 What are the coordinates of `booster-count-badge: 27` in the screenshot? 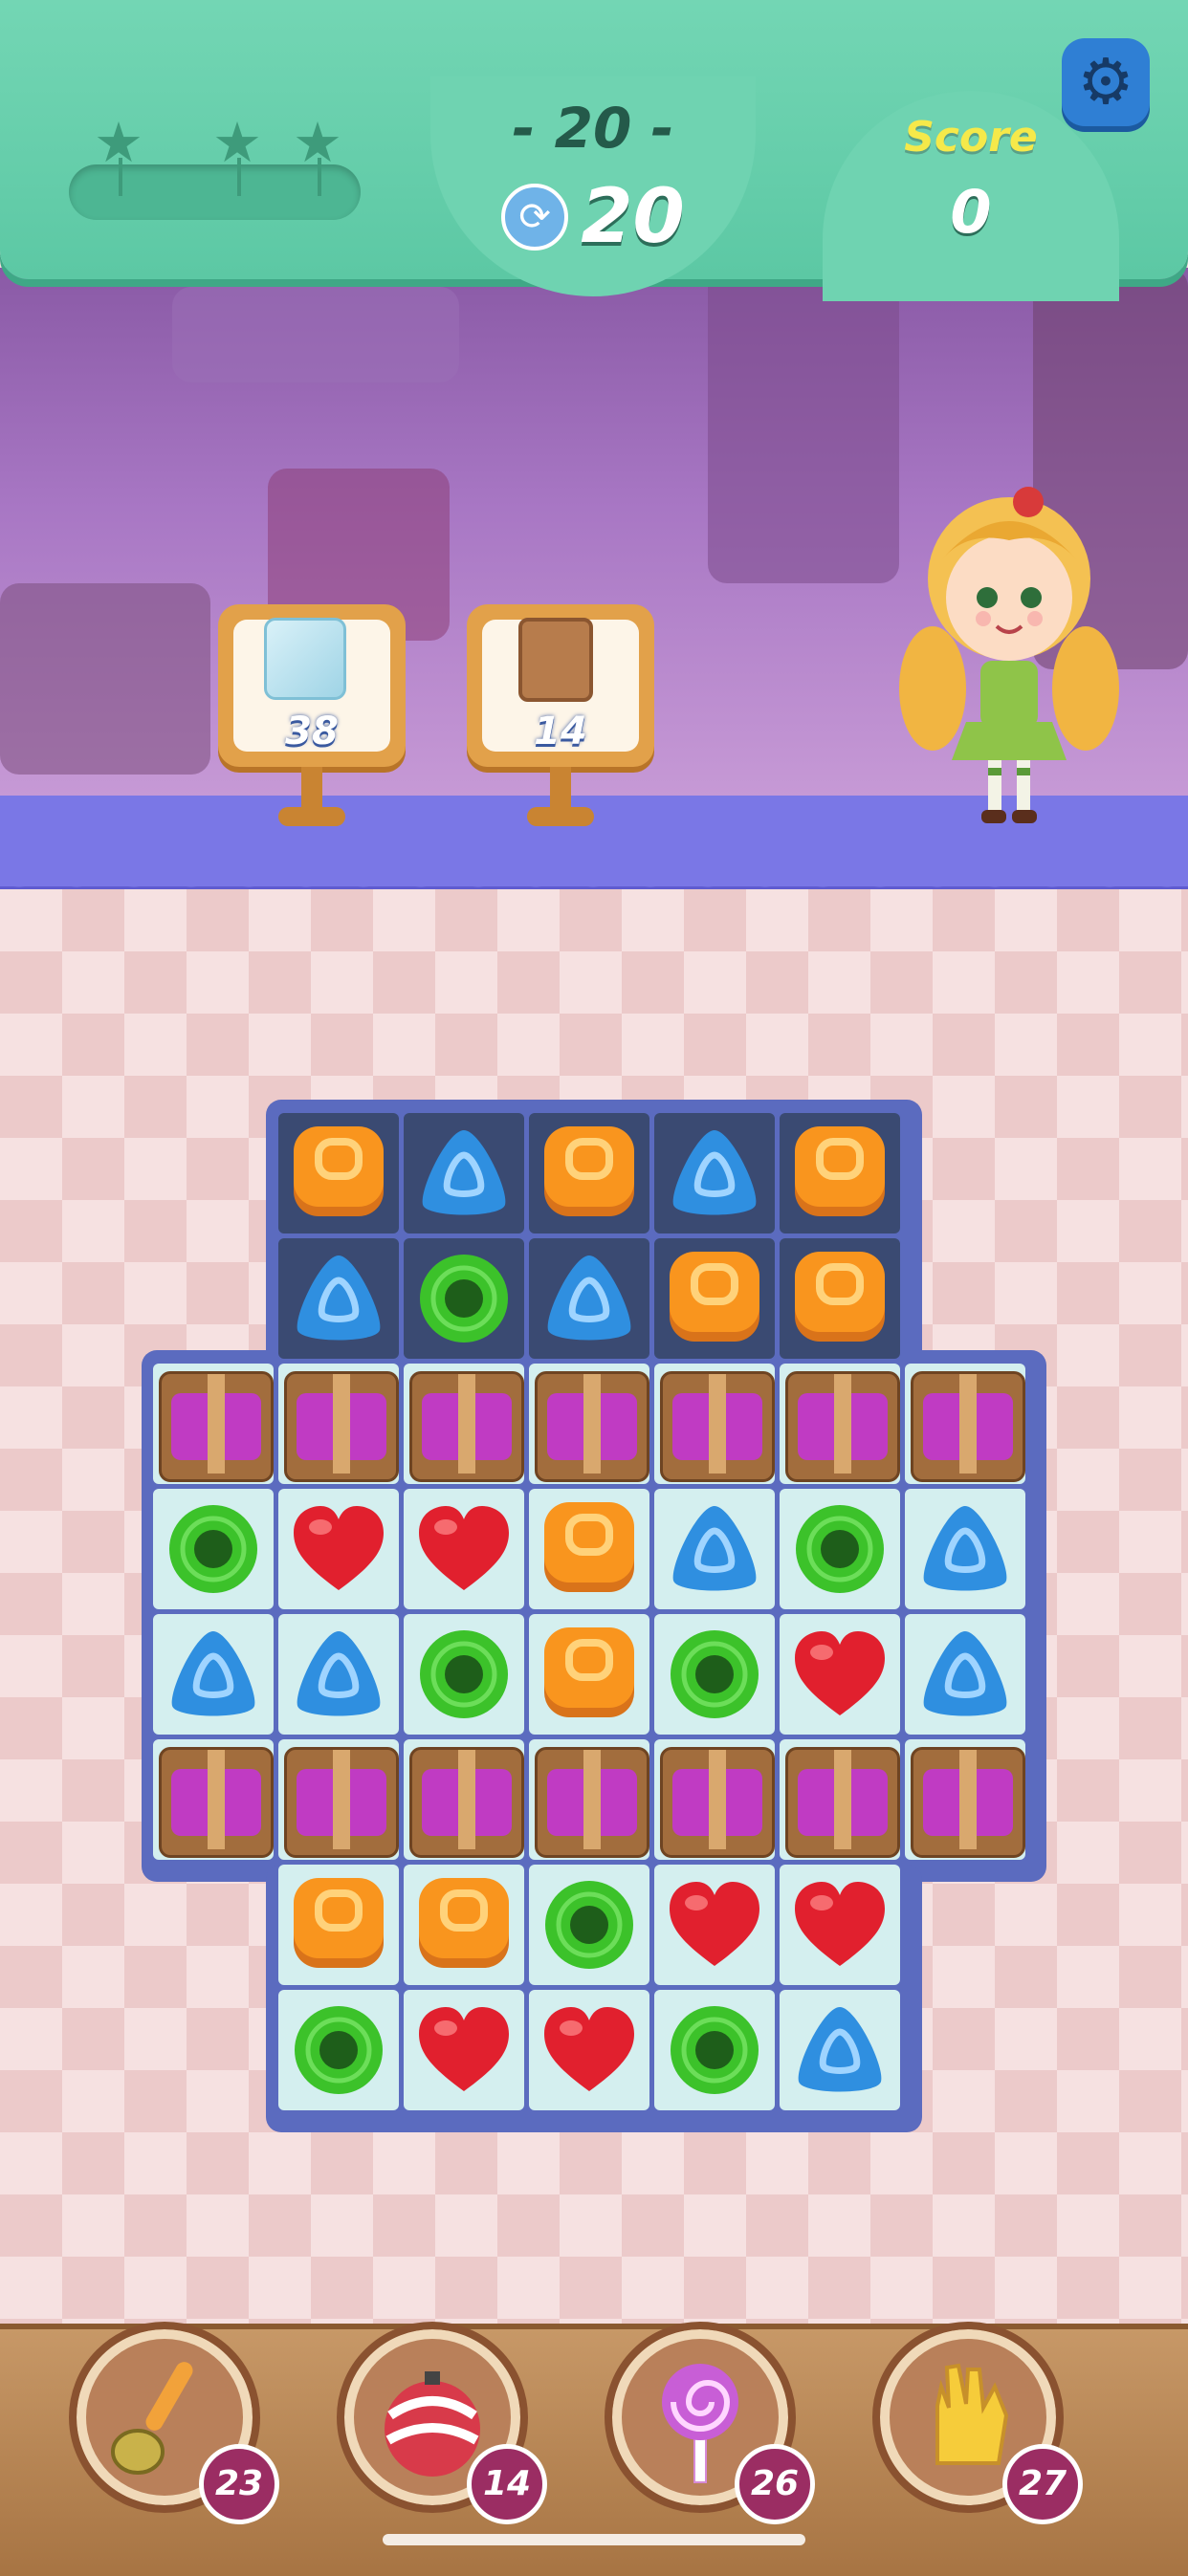 It's located at (1042, 2484).